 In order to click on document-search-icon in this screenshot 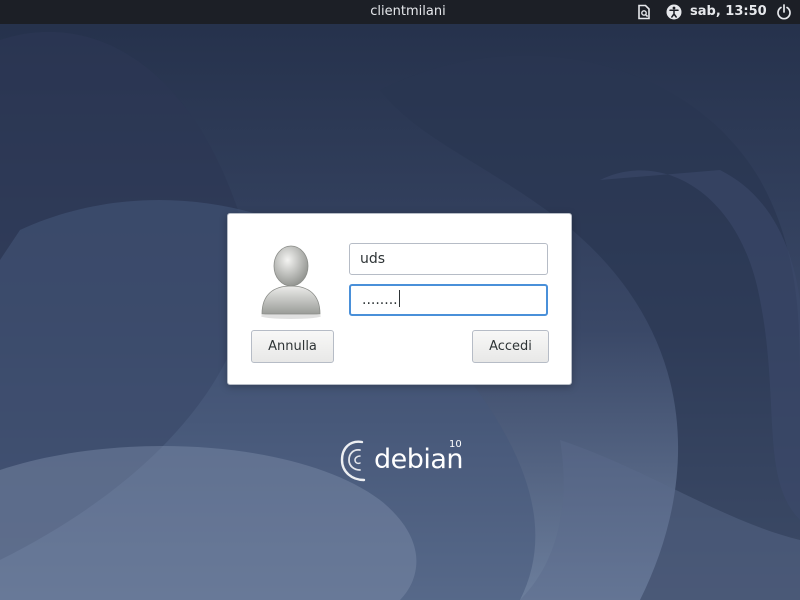, I will do `click(644, 12)`.